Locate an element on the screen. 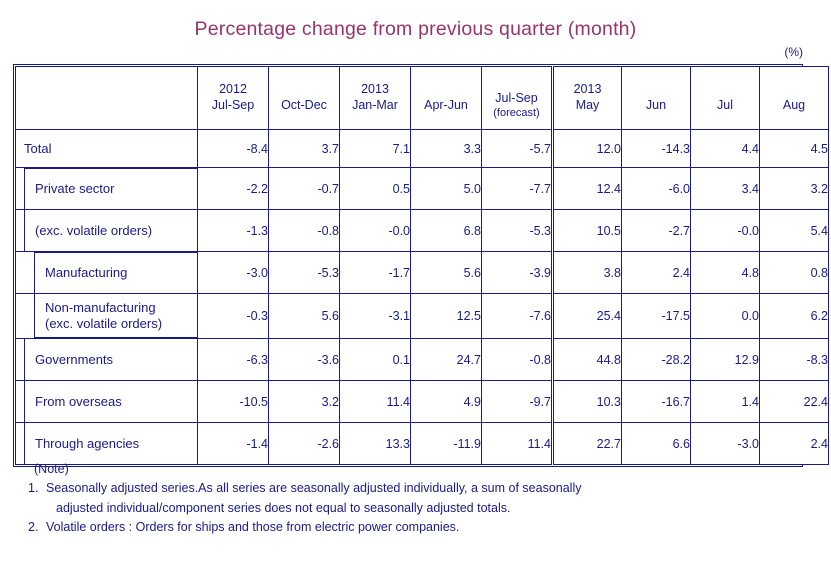 Image resolution: width=831 pixels, height=569 pixels. cell-from-overseas-2013q2: 4.9 is located at coordinates (446, 401).